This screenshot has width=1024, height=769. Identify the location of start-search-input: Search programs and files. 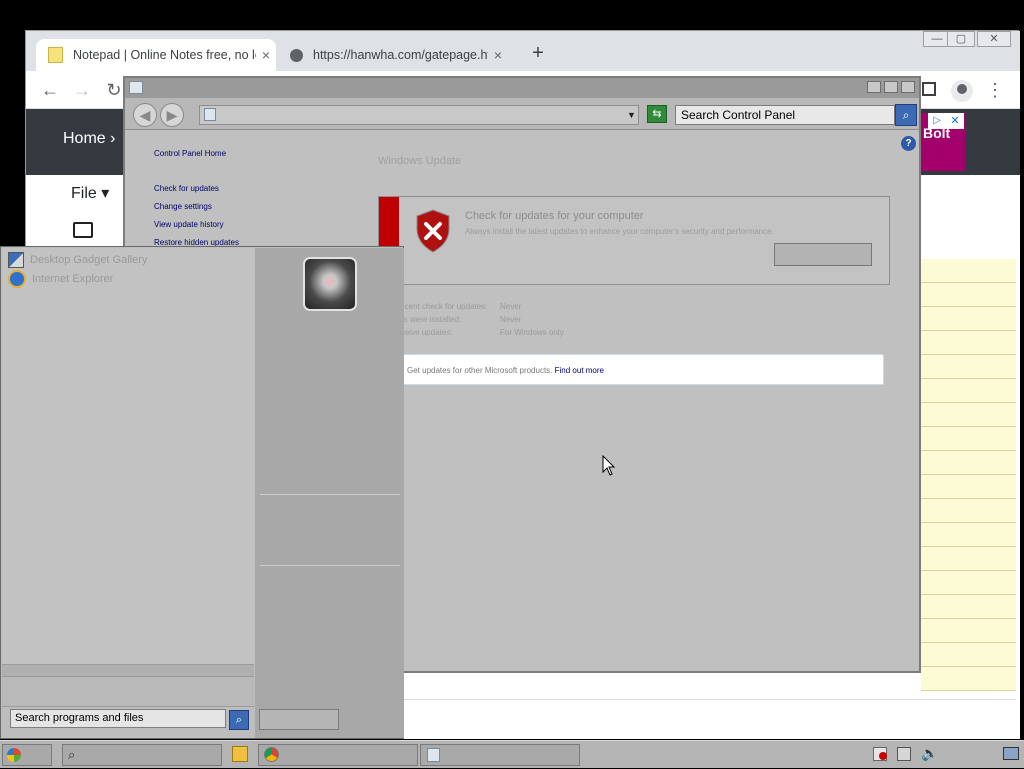
(118, 718).